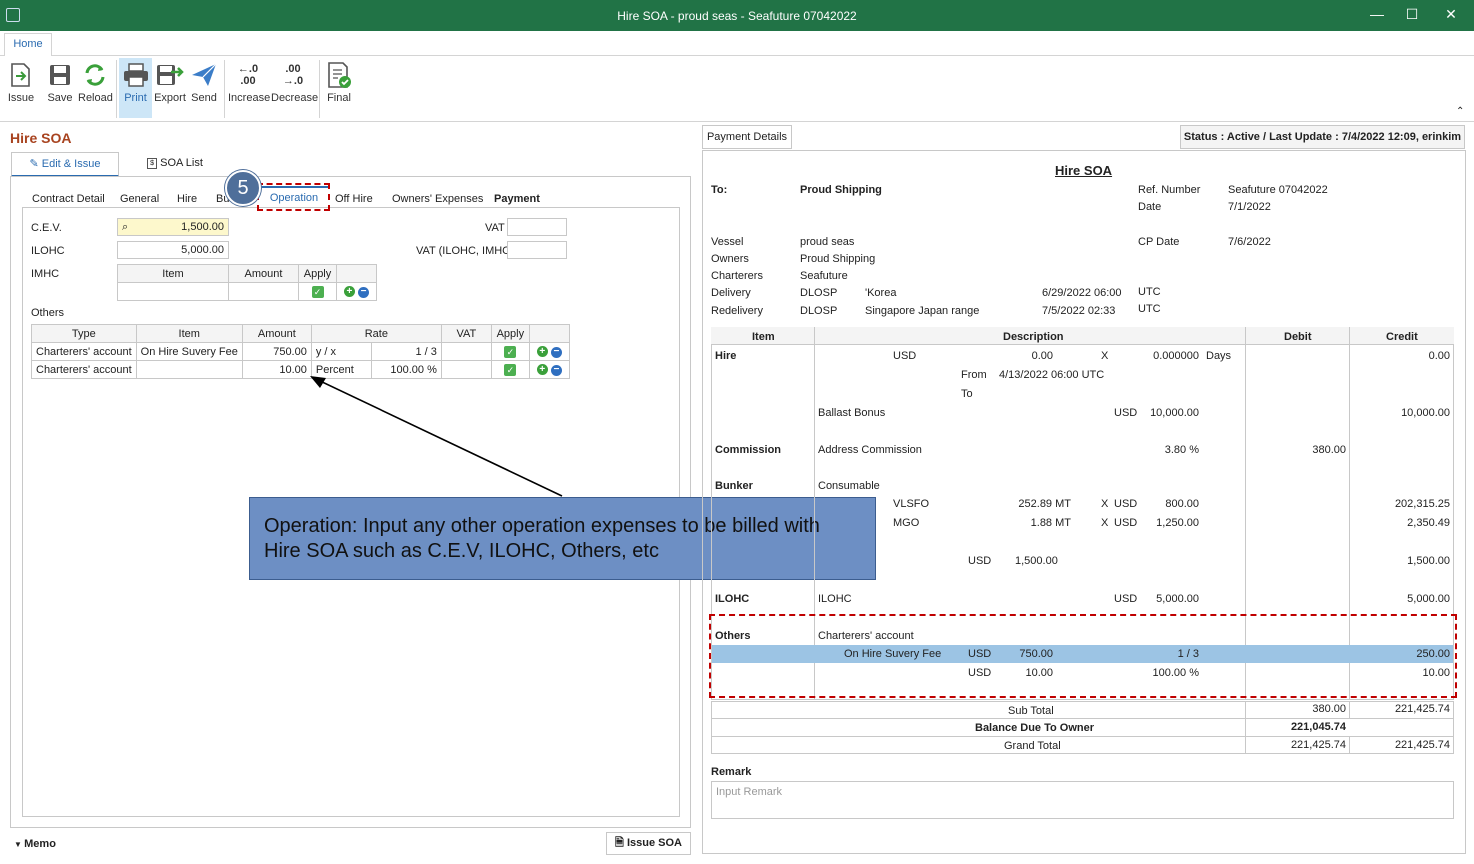 The image size is (1474, 864). I want to click on ilohc-label: ILOHC, so click(48, 251).